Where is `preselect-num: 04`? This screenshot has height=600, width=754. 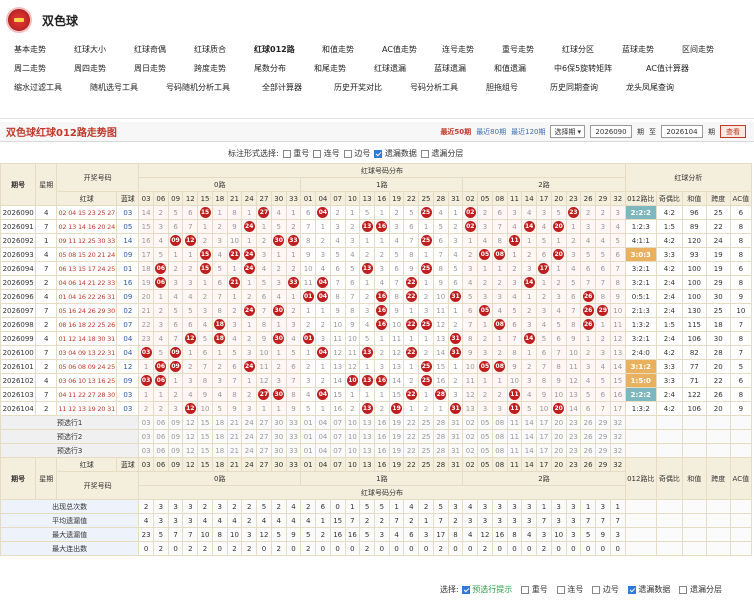 preselect-num: 04 is located at coordinates (323, 450).